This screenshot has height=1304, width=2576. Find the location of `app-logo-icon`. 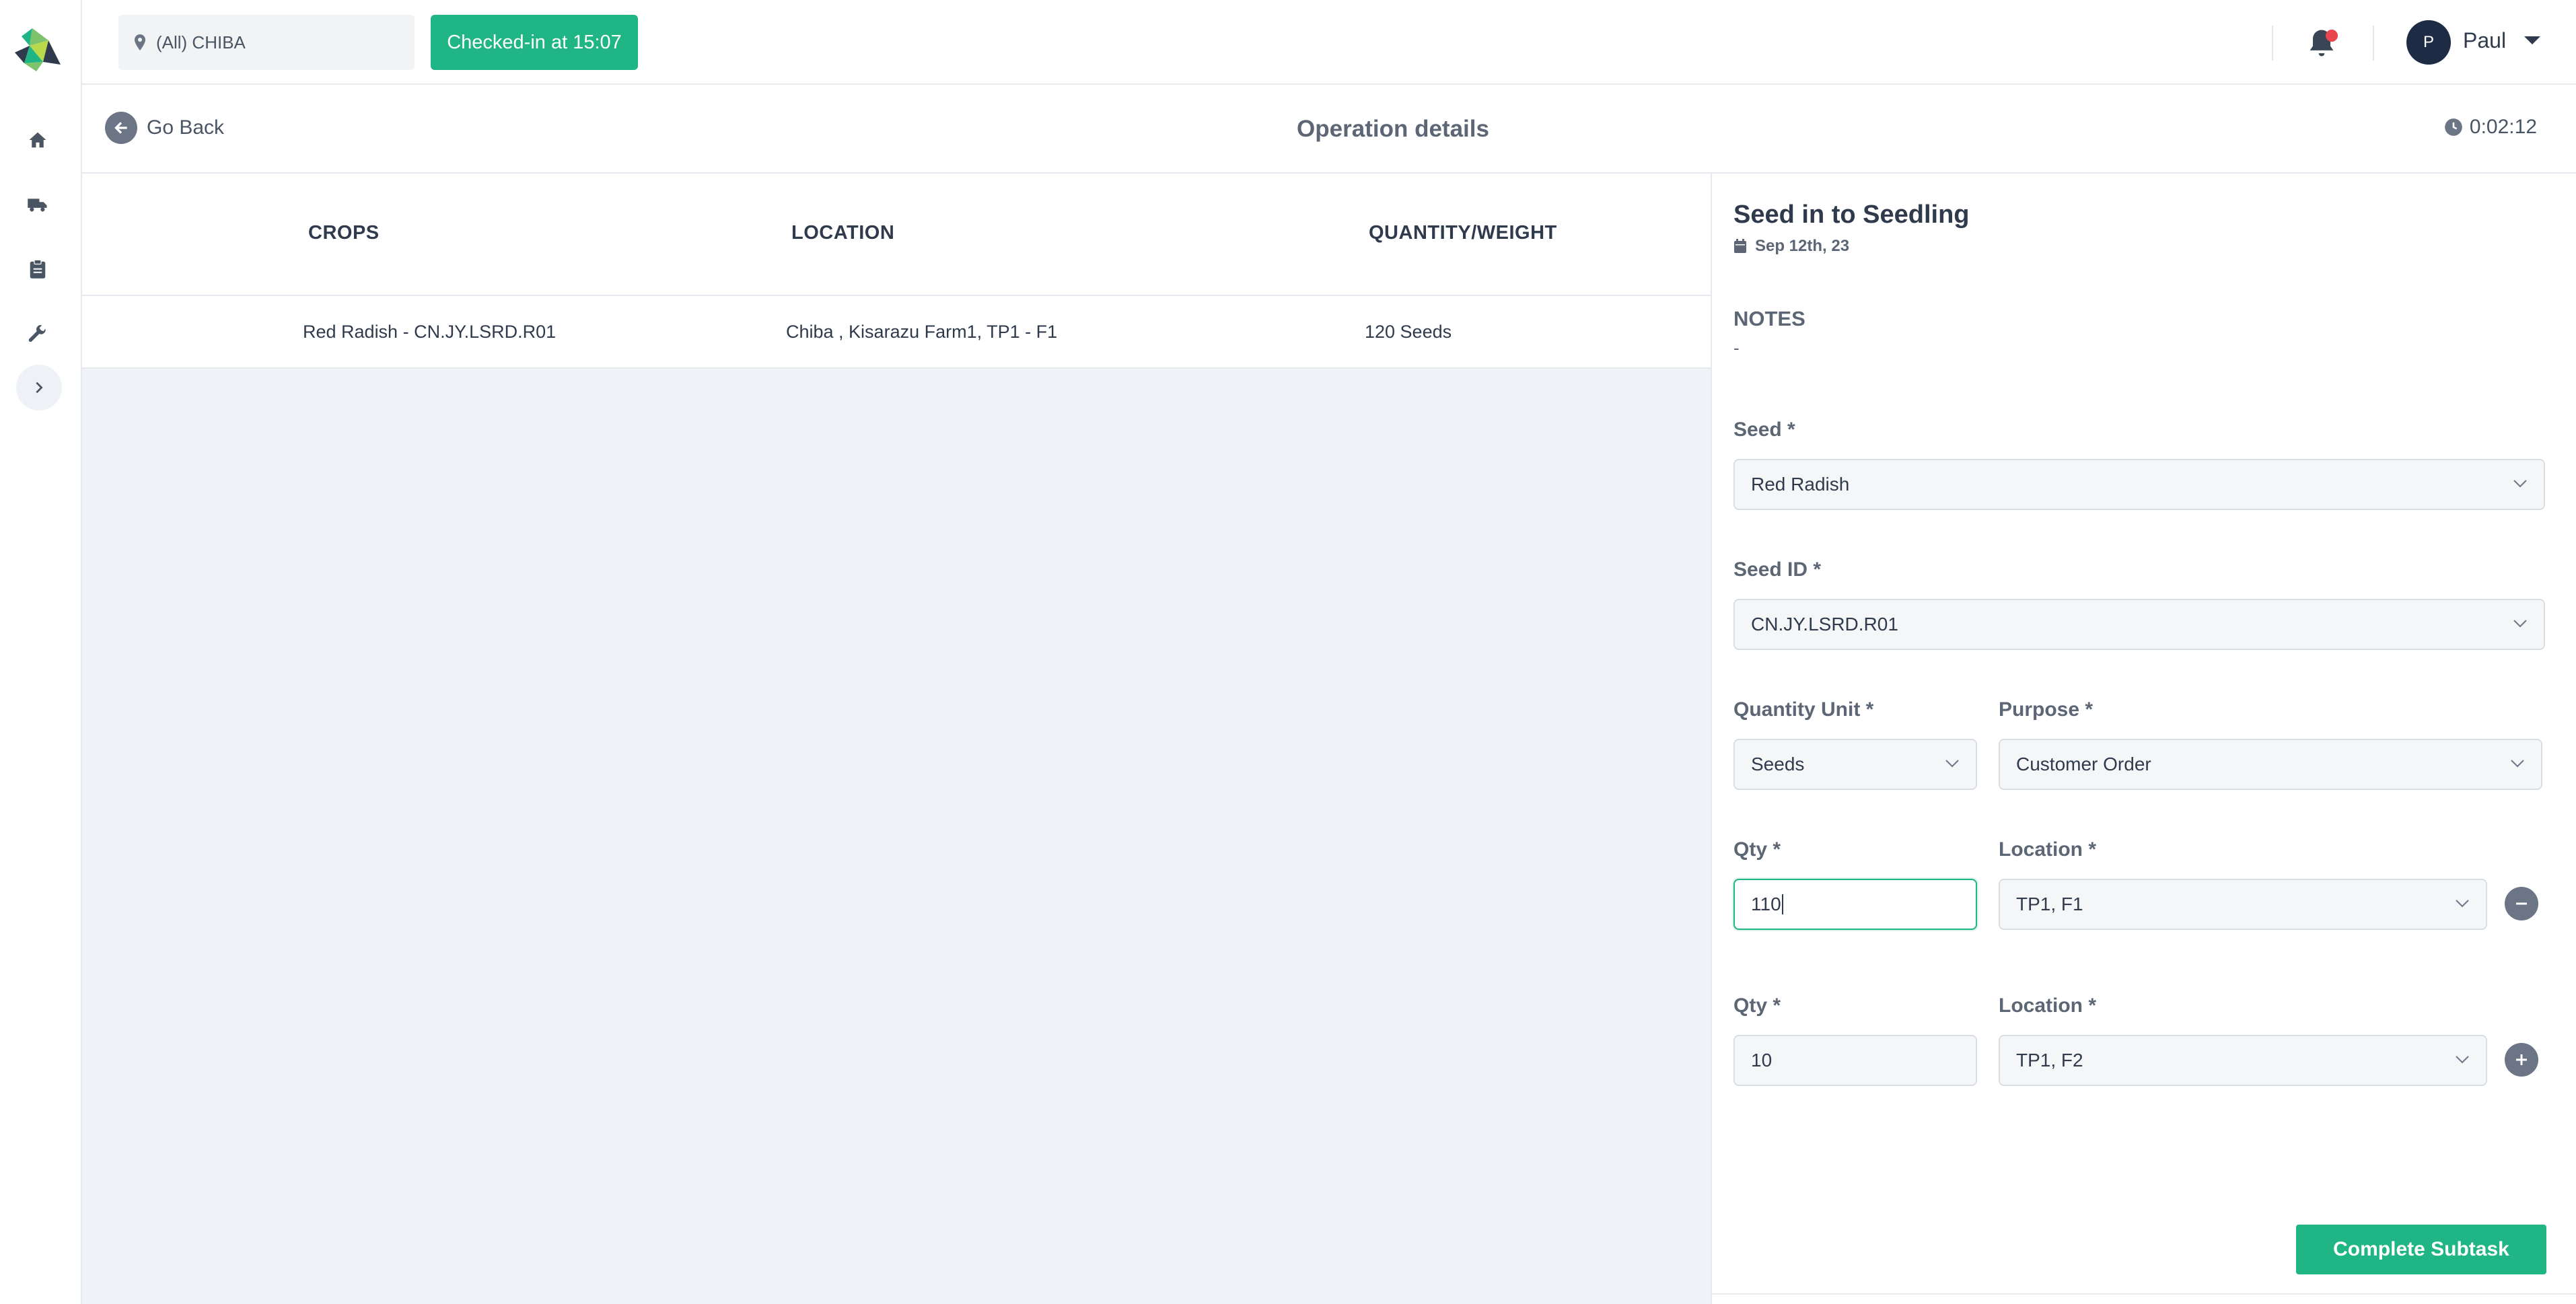

app-logo-icon is located at coordinates (36, 50).